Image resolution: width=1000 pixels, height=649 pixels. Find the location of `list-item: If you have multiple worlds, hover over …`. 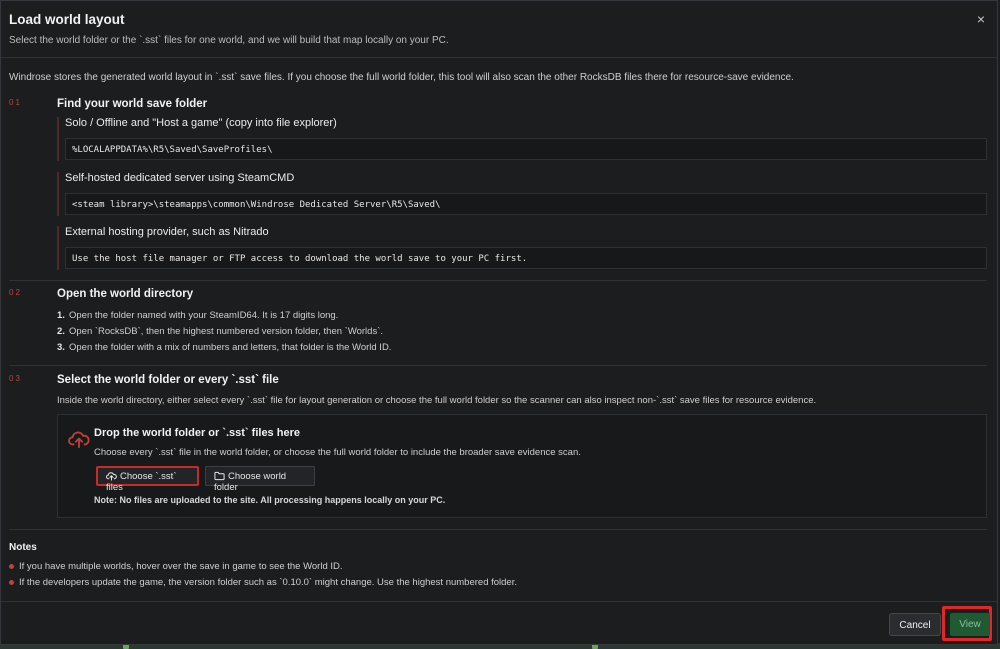

list-item: If you have multiple worlds, hover over … is located at coordinates (263, 569).